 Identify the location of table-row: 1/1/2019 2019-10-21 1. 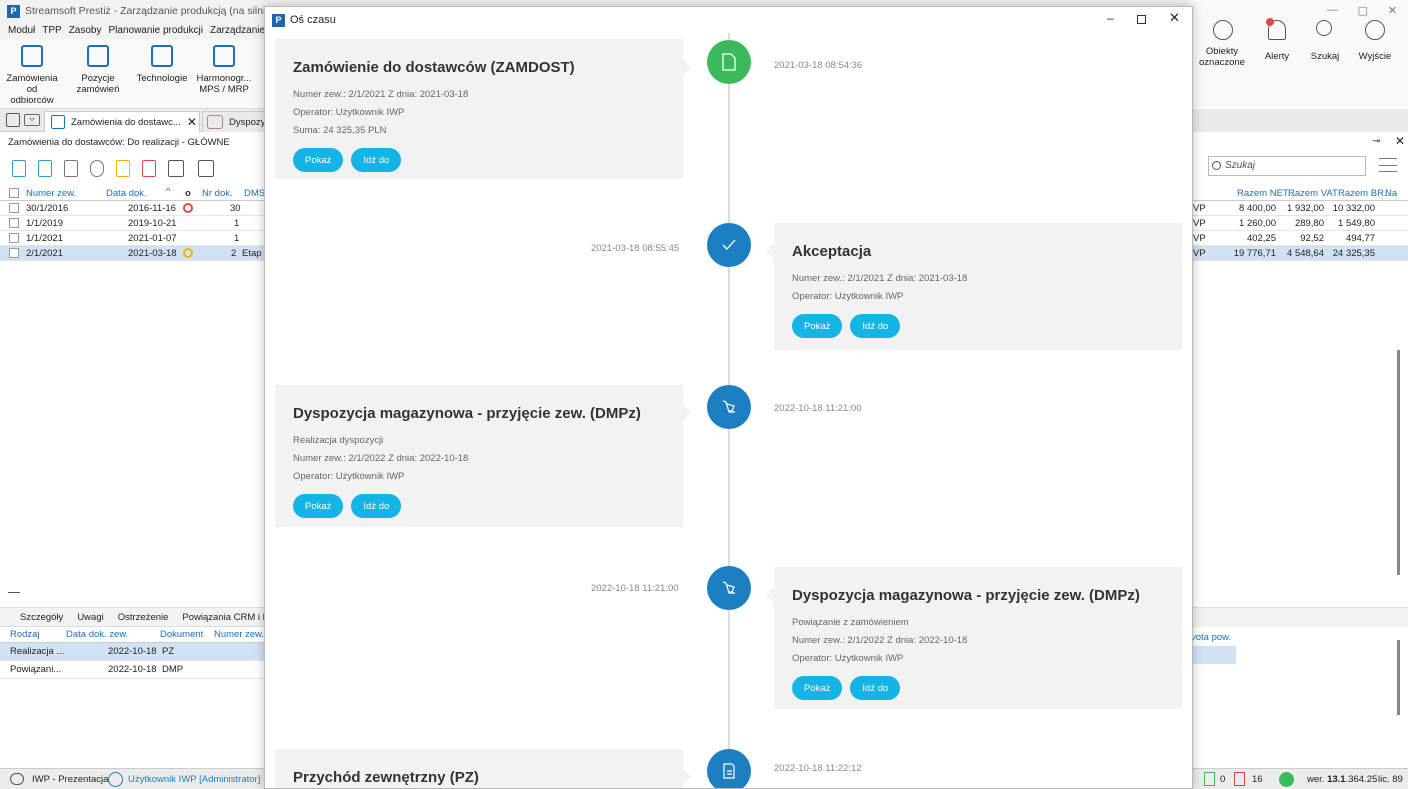
(133, 223).